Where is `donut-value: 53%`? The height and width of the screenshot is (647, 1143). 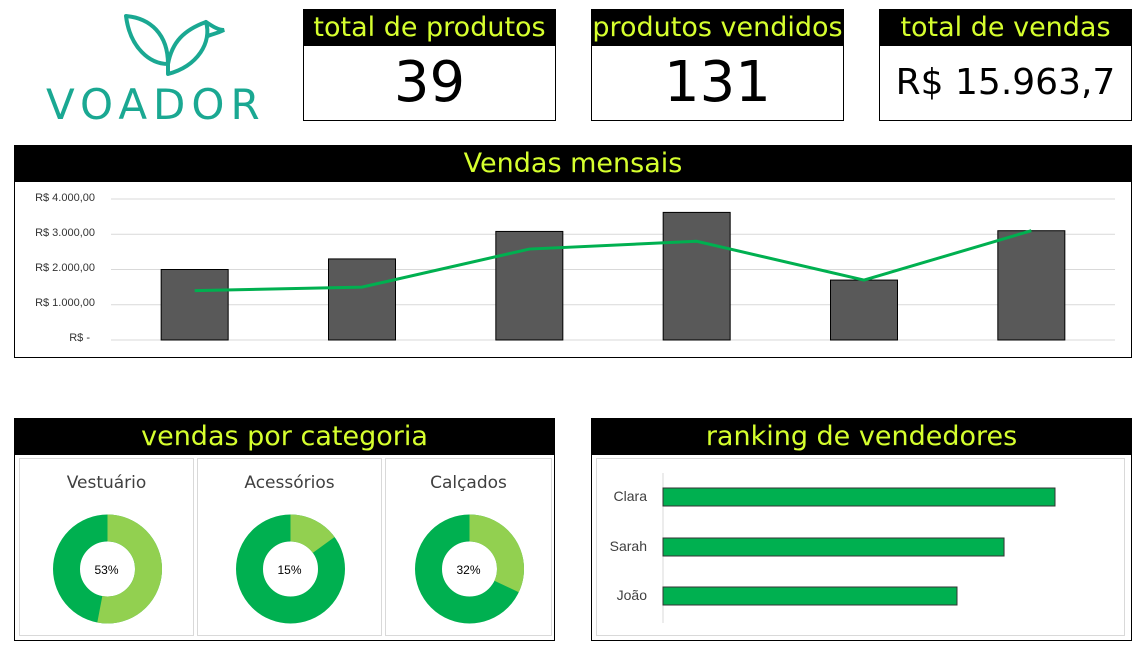
donut-value: 53% is located at coordinates (106, 570).